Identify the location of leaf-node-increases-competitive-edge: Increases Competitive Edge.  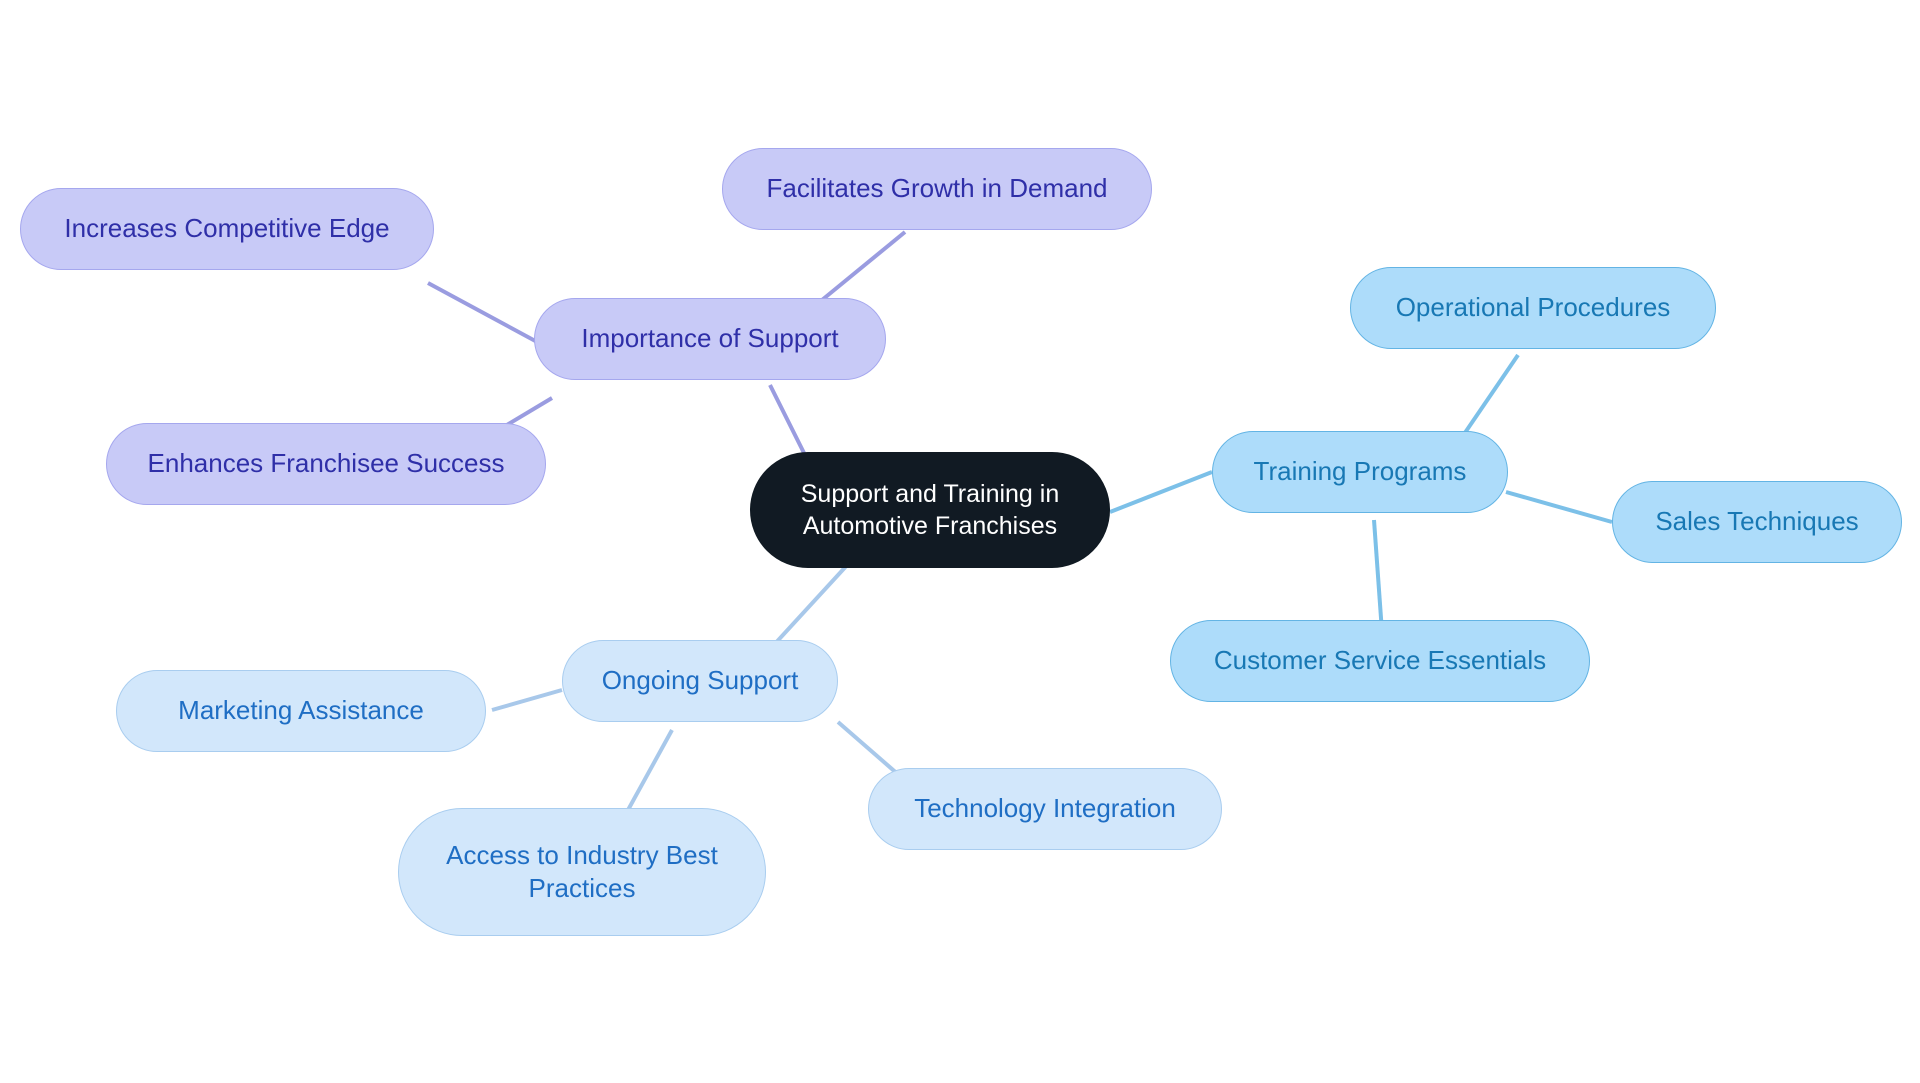
(227, 229).